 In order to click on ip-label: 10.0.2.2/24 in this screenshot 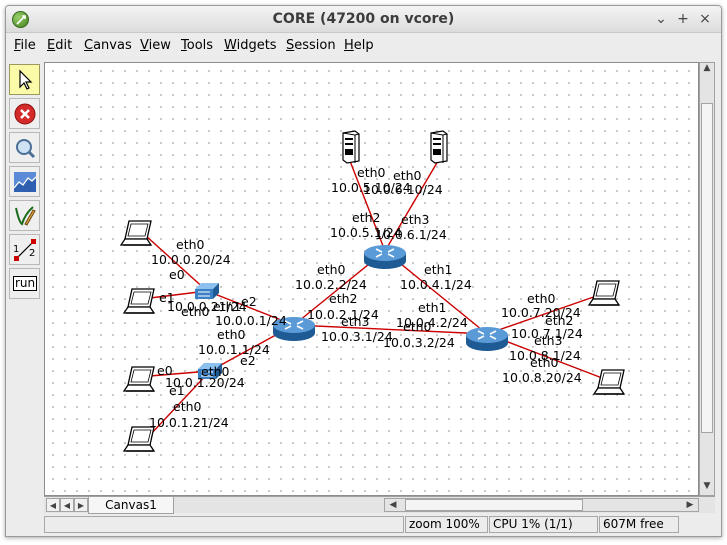, I will do `click(331, 284)`.